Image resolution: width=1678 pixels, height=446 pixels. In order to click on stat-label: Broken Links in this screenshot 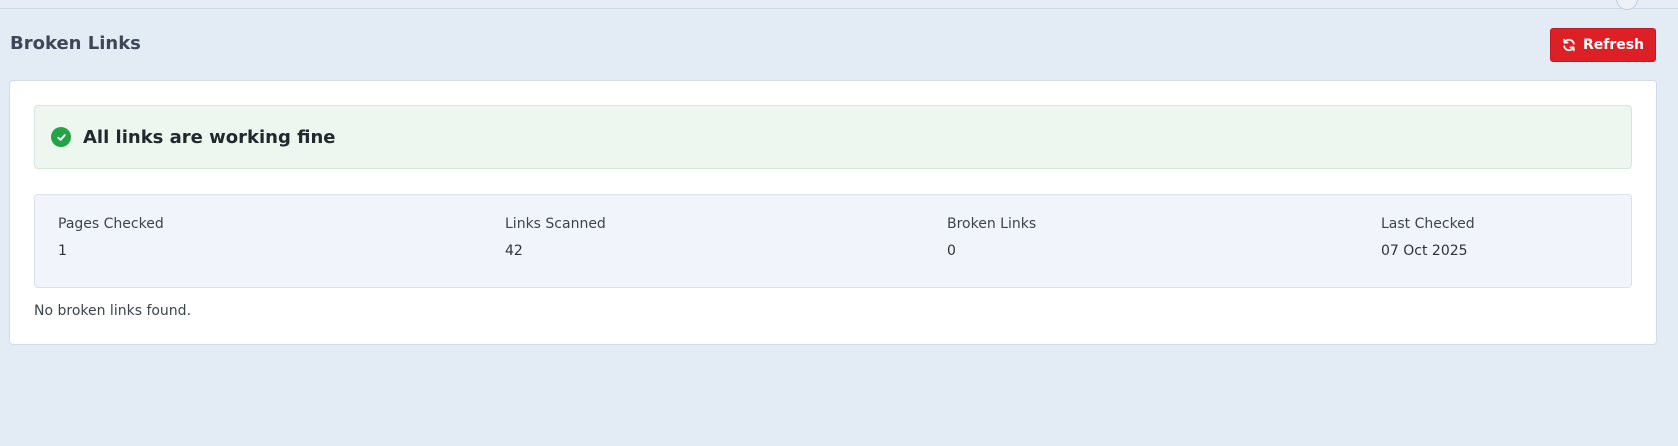, I will do `click(992, 224)`.